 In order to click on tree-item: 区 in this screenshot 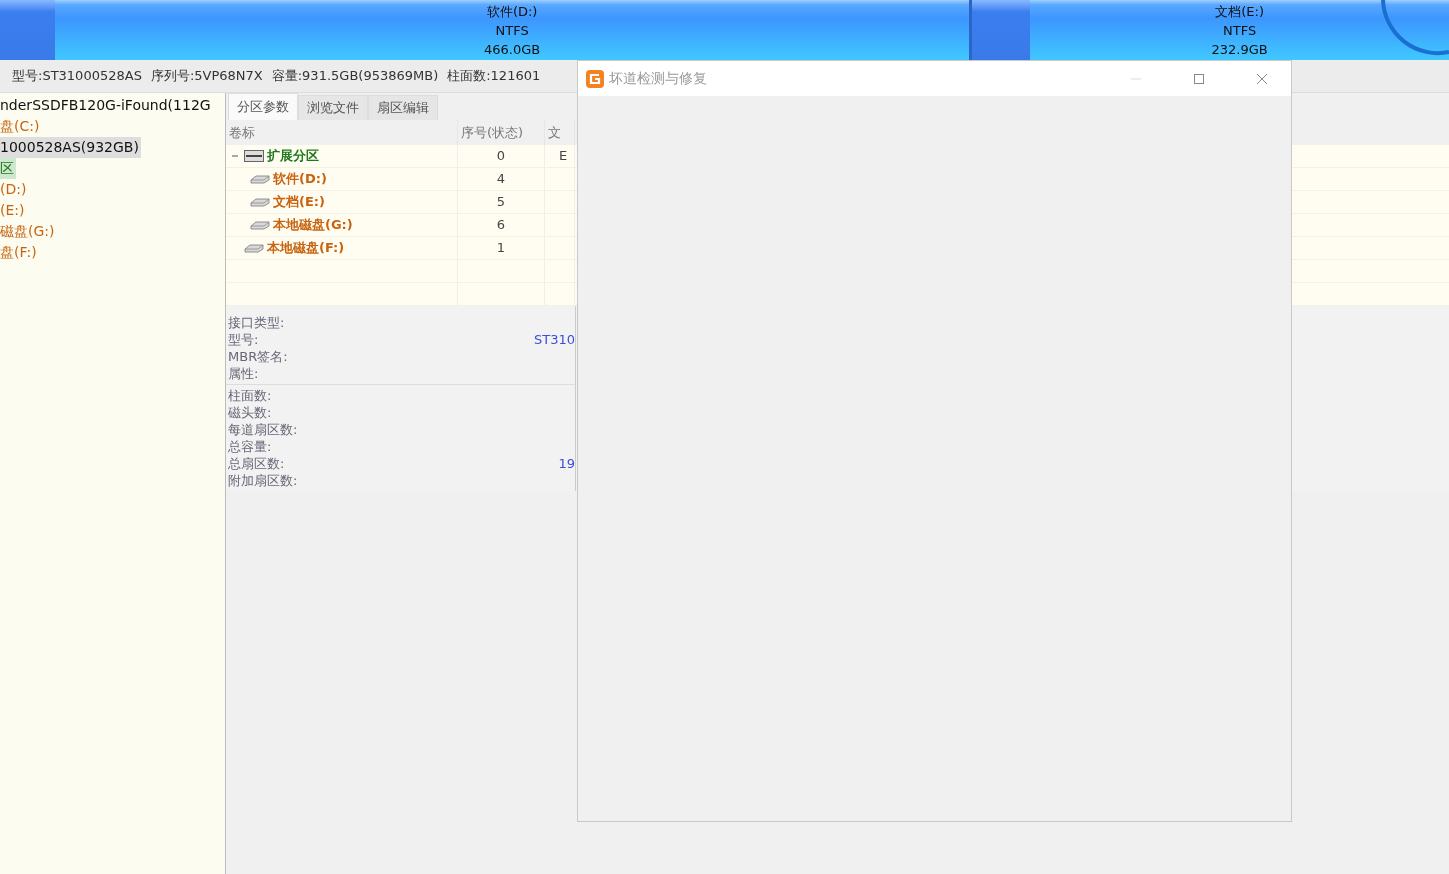, I will do `click(8, 168)`.